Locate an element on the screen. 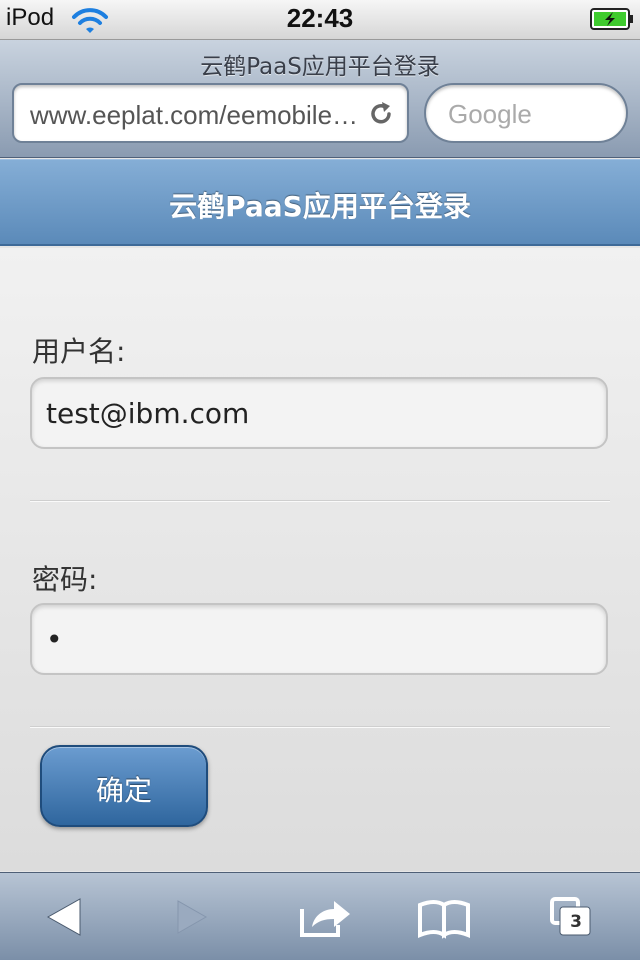  app-header: 云鹤PaaS应用平台登录 is located at coordinates (320, 202).